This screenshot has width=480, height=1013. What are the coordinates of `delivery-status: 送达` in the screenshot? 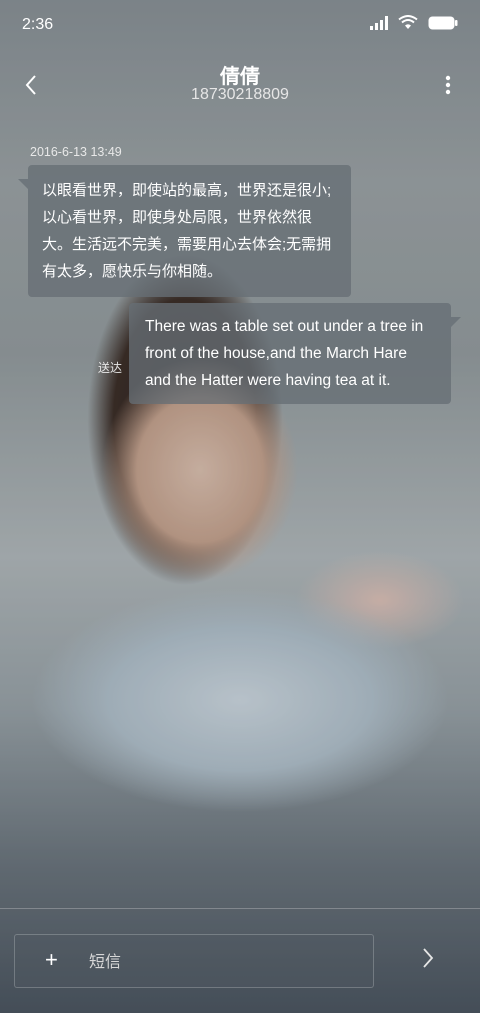 It's located at (110, 368).